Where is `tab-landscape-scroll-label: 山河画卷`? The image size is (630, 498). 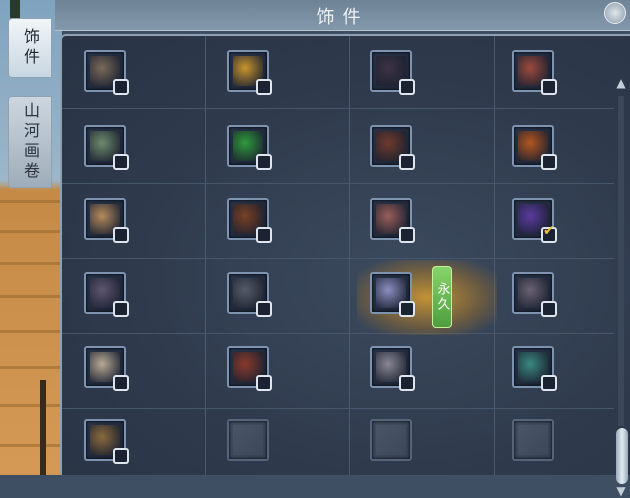 tab-landscape-scroll-label: 山河画卷 is located at coordinates (30, 142).